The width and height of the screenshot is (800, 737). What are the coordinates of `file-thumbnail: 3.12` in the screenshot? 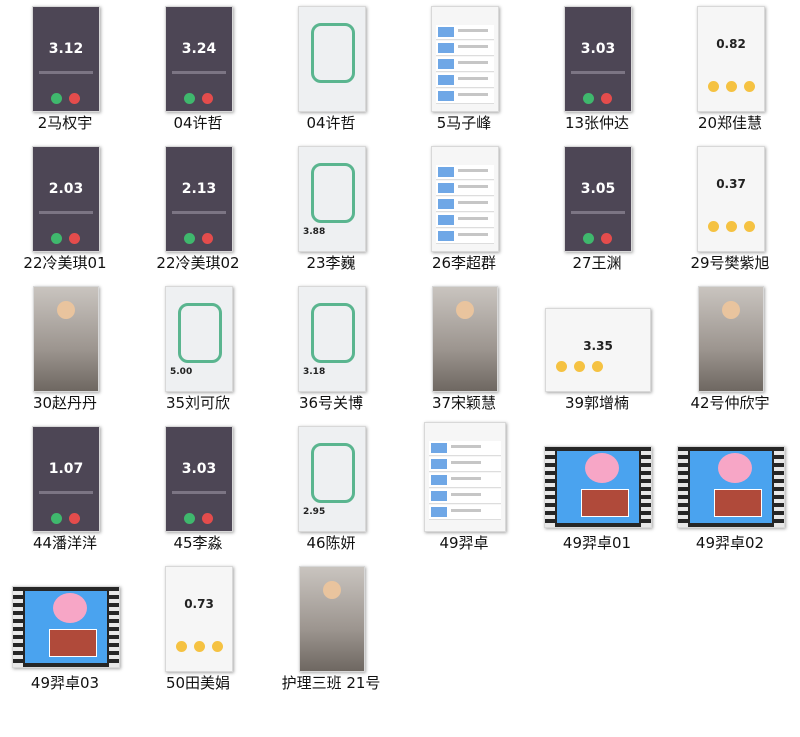 It's located at (66, 59).